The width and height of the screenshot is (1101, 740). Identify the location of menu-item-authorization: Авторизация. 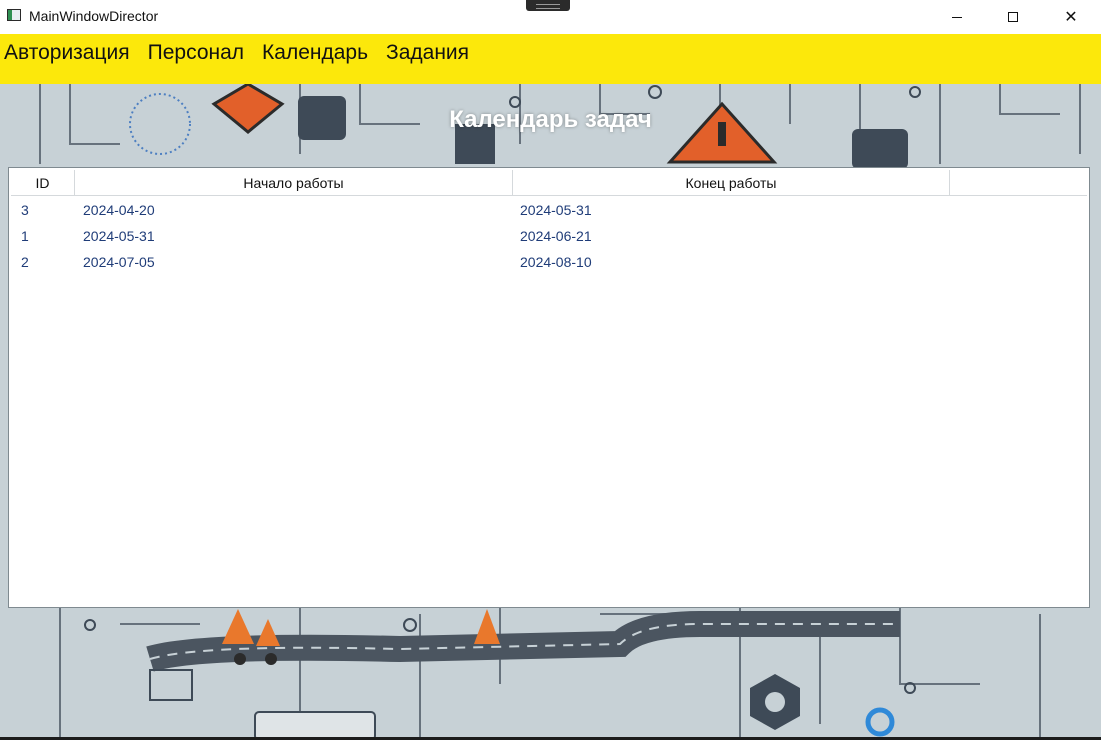
(69, 49).